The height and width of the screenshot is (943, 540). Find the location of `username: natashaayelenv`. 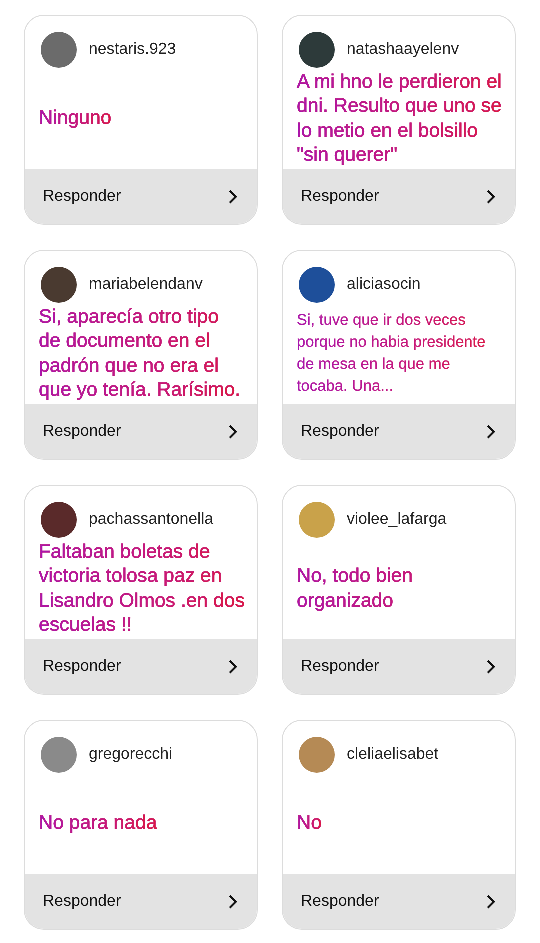

username: natashaayelenv is located at coordinates (403, 50).